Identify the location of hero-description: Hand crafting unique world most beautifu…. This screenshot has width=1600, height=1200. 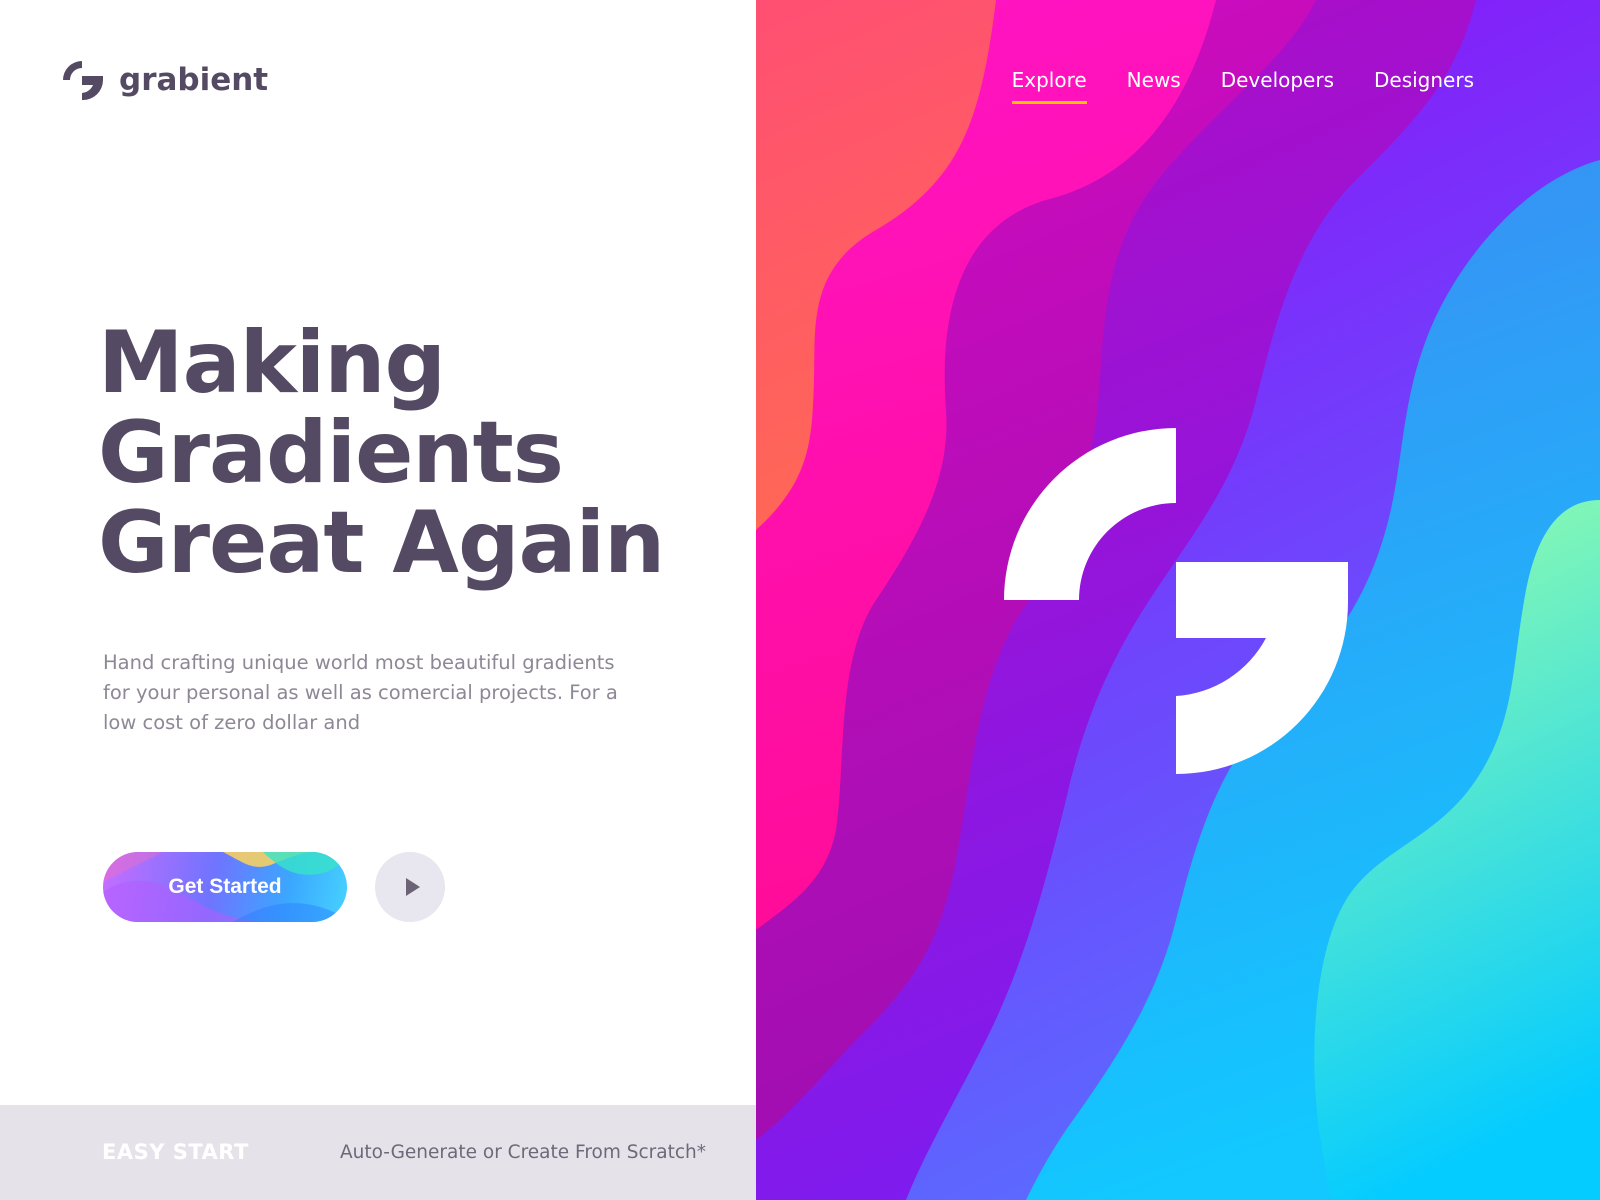
(360, 692).